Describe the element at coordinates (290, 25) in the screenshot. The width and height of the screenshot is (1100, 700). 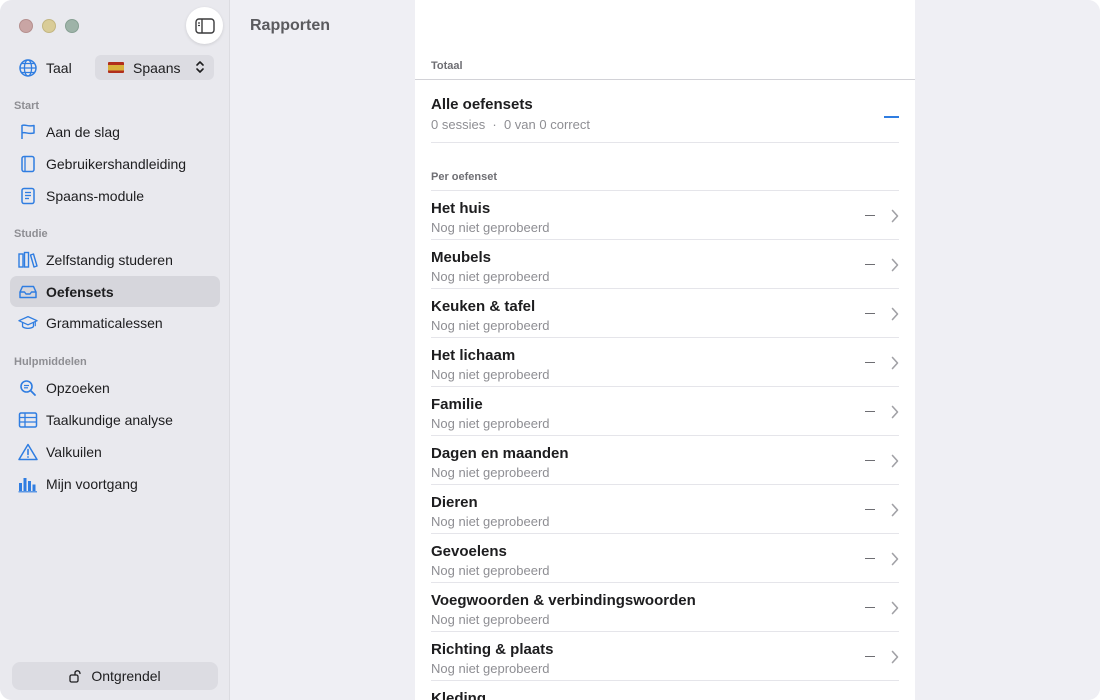
I see `page-title: Rapporten` at that location.